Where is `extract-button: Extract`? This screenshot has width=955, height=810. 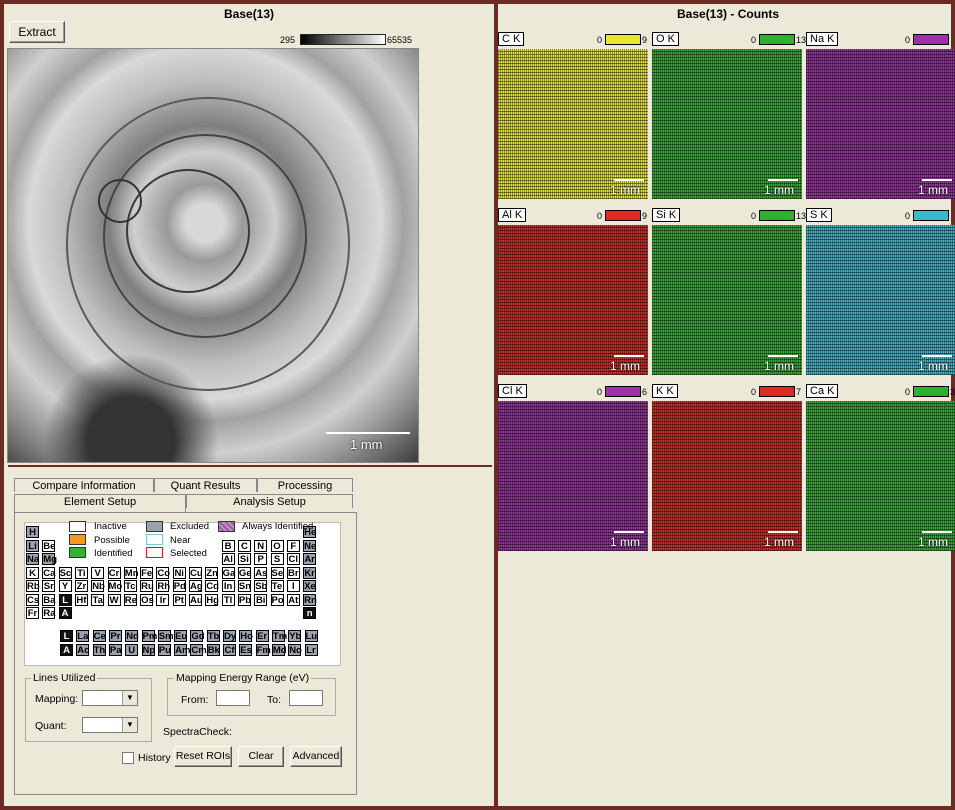
extract-button: Extract is located at coordinates (37, 32).